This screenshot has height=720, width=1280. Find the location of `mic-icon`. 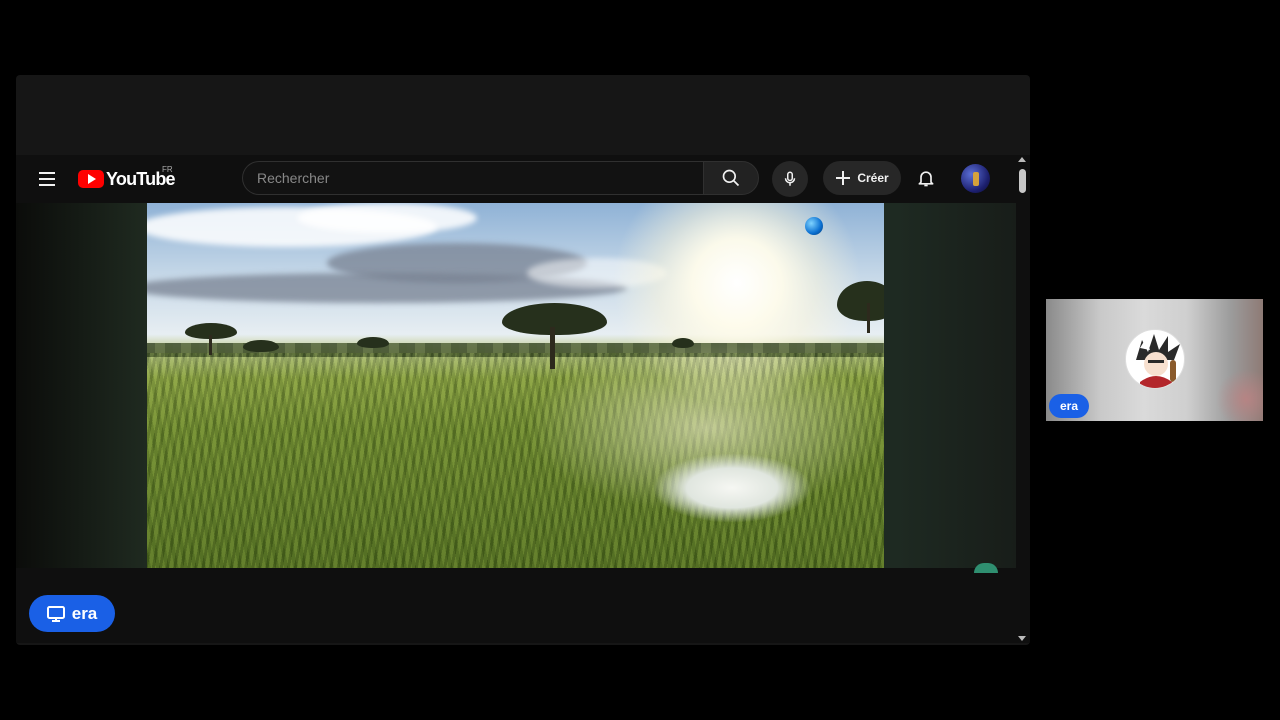

mic-icon is located at coordinates (790, 178).